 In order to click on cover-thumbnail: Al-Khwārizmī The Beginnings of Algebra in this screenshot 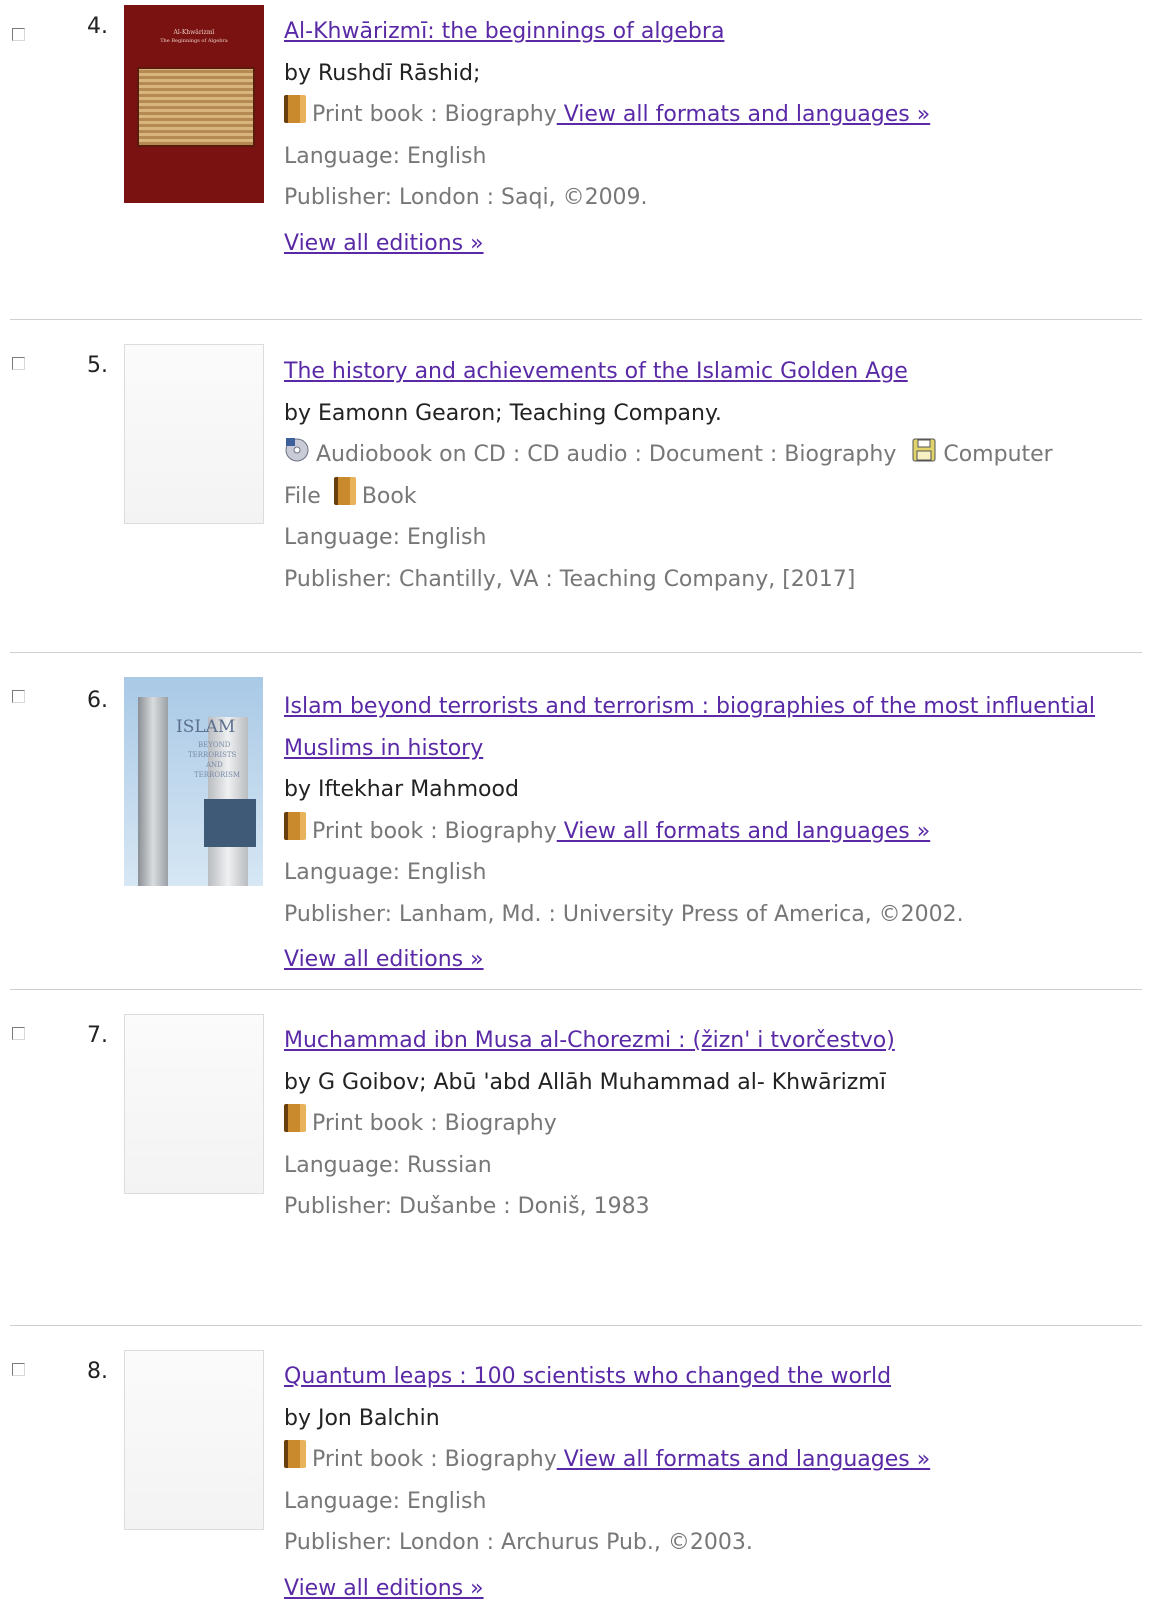, I will do `click(194, 104)`.